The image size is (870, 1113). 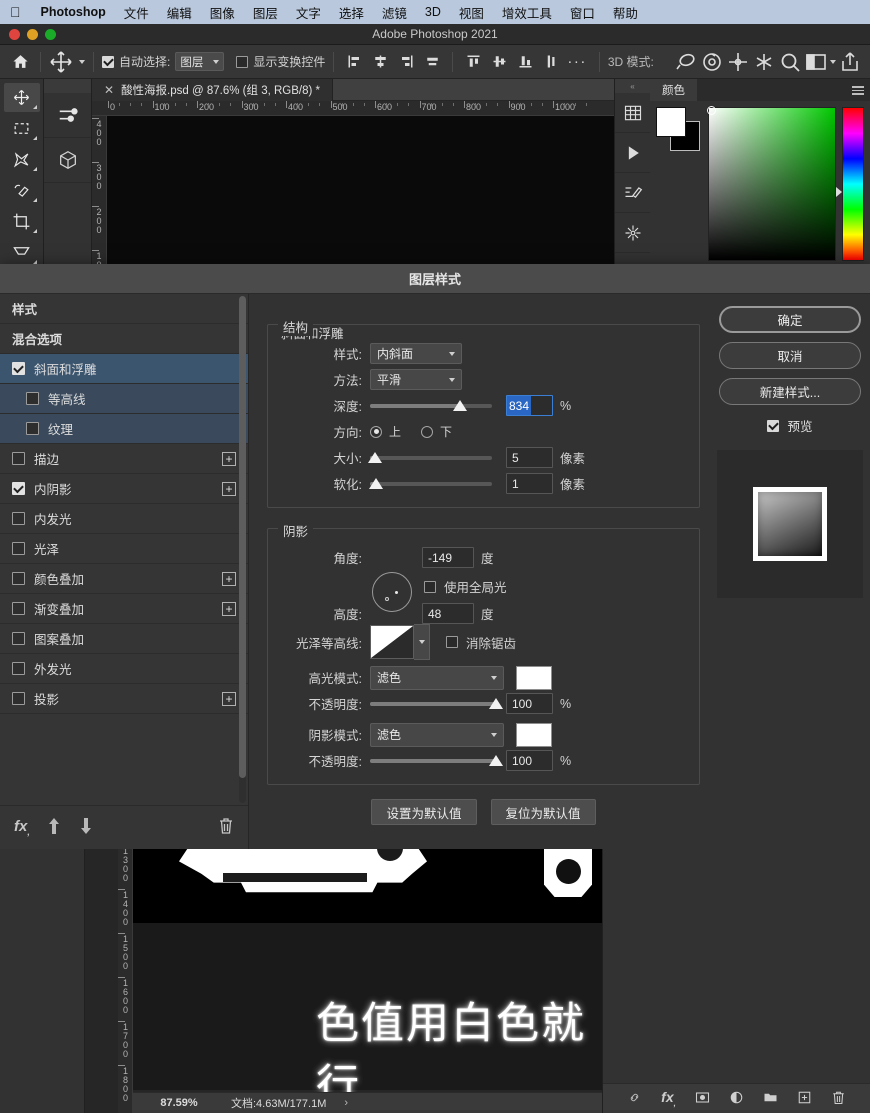 I want to click on align-bottom-icon, so click(x=525, y=62).